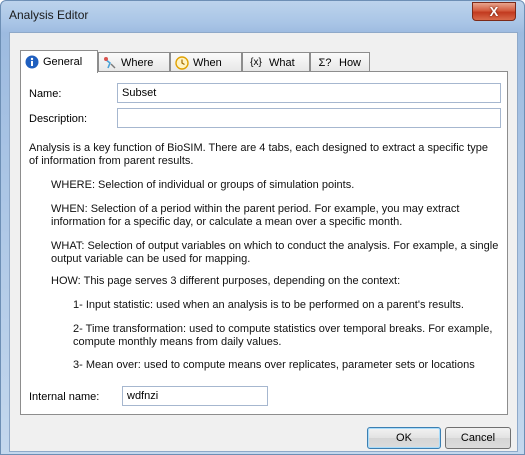 The height and width of the screenshot is (455, 525). What do you see at coordinates (282, 62) in the screenshot?
I see `tab-label: What` at bounding box center [282, 62].